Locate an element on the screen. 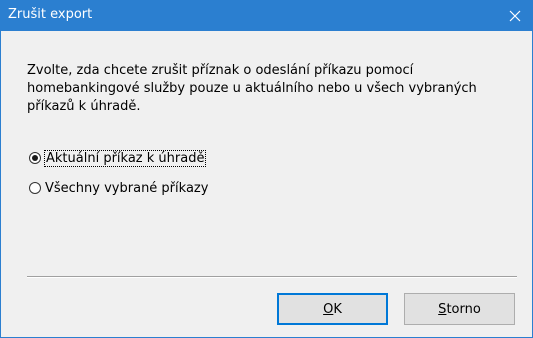  cancel-button: Storno is located at coordinates (459, 309).